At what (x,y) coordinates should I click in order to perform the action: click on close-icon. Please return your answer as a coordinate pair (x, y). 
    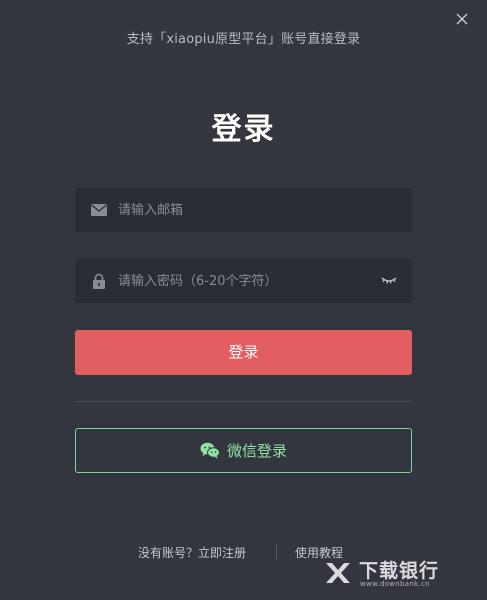
    Looking at the image, I should click on (462, 19).